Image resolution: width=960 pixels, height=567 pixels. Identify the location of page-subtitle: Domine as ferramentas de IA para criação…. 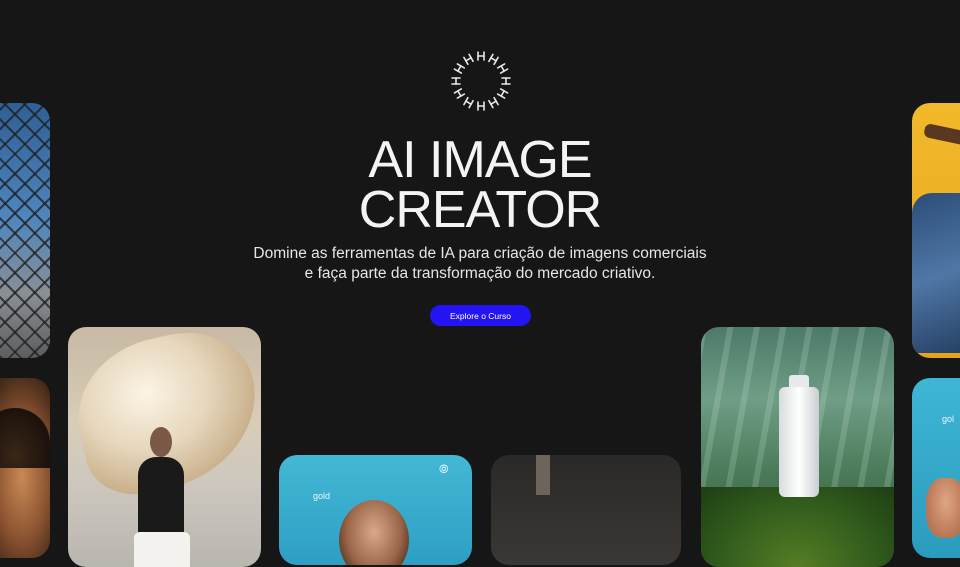
(480, 264).